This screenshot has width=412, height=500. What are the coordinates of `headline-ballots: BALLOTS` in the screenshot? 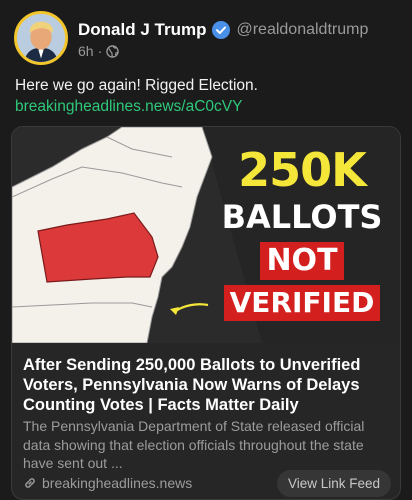 It's located at (302, 217).